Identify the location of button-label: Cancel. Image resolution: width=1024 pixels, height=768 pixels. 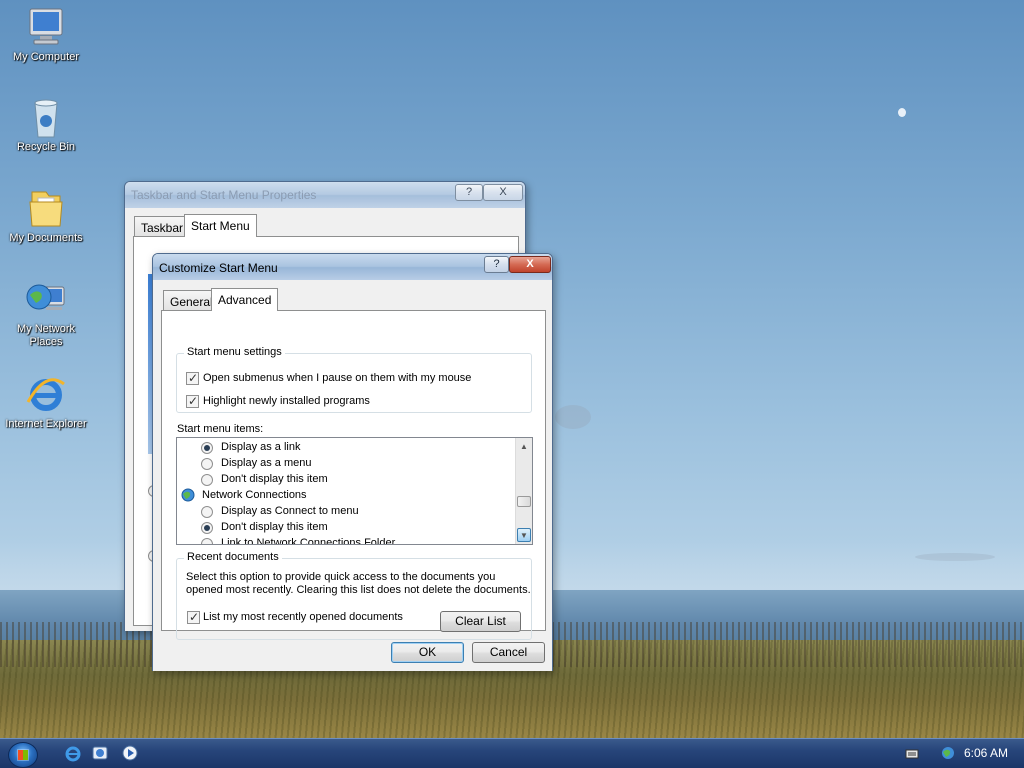
(508, 652).